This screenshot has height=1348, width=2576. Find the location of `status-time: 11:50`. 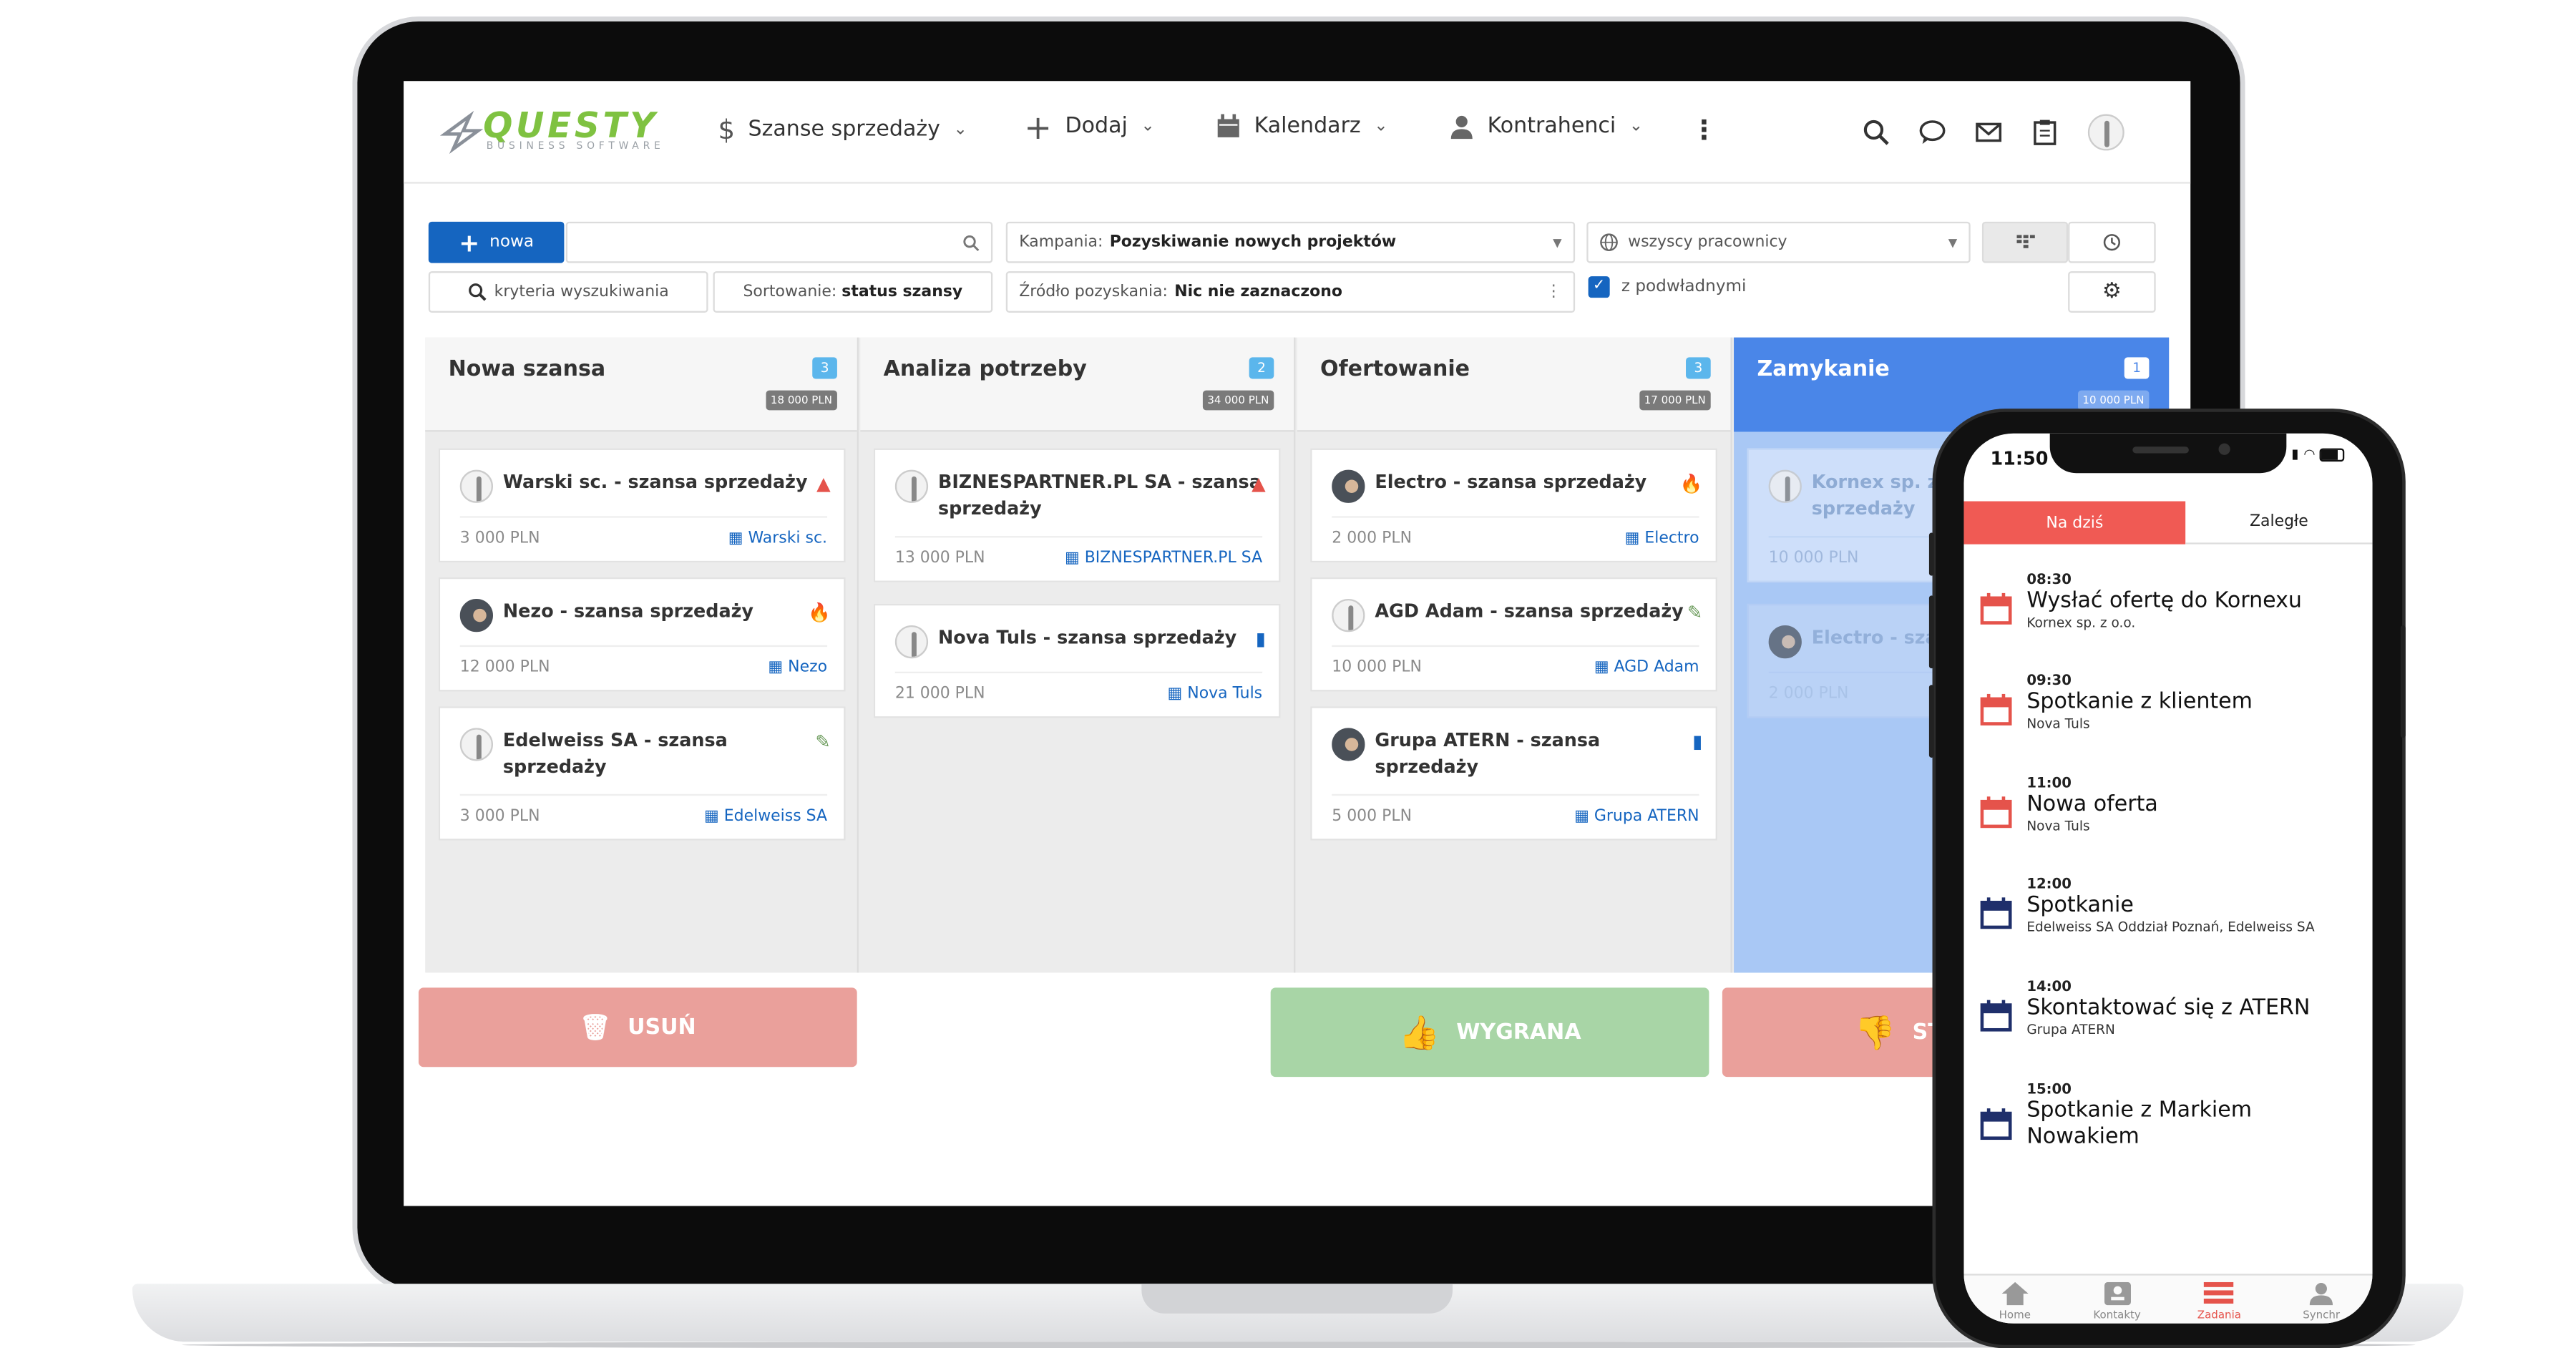

status-time: 11:50 is located at coordinates (2019, 459).